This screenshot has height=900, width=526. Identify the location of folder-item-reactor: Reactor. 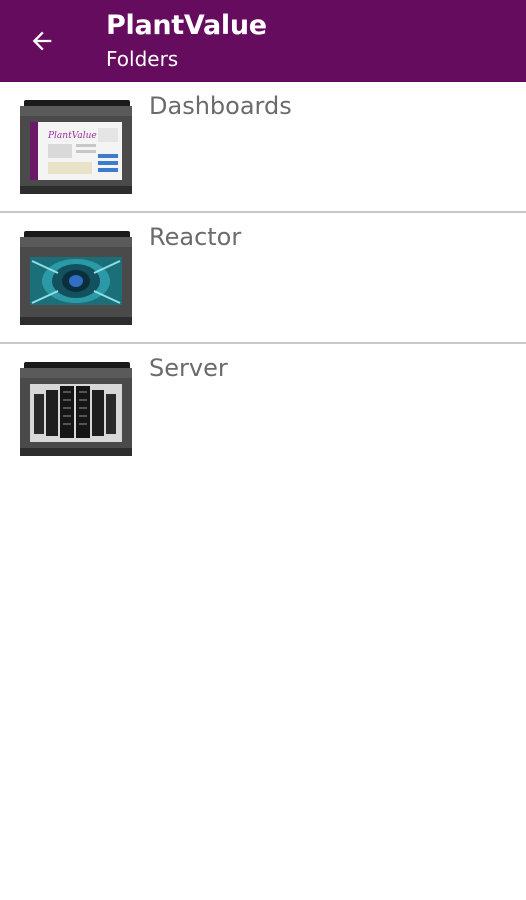
(263, 278).